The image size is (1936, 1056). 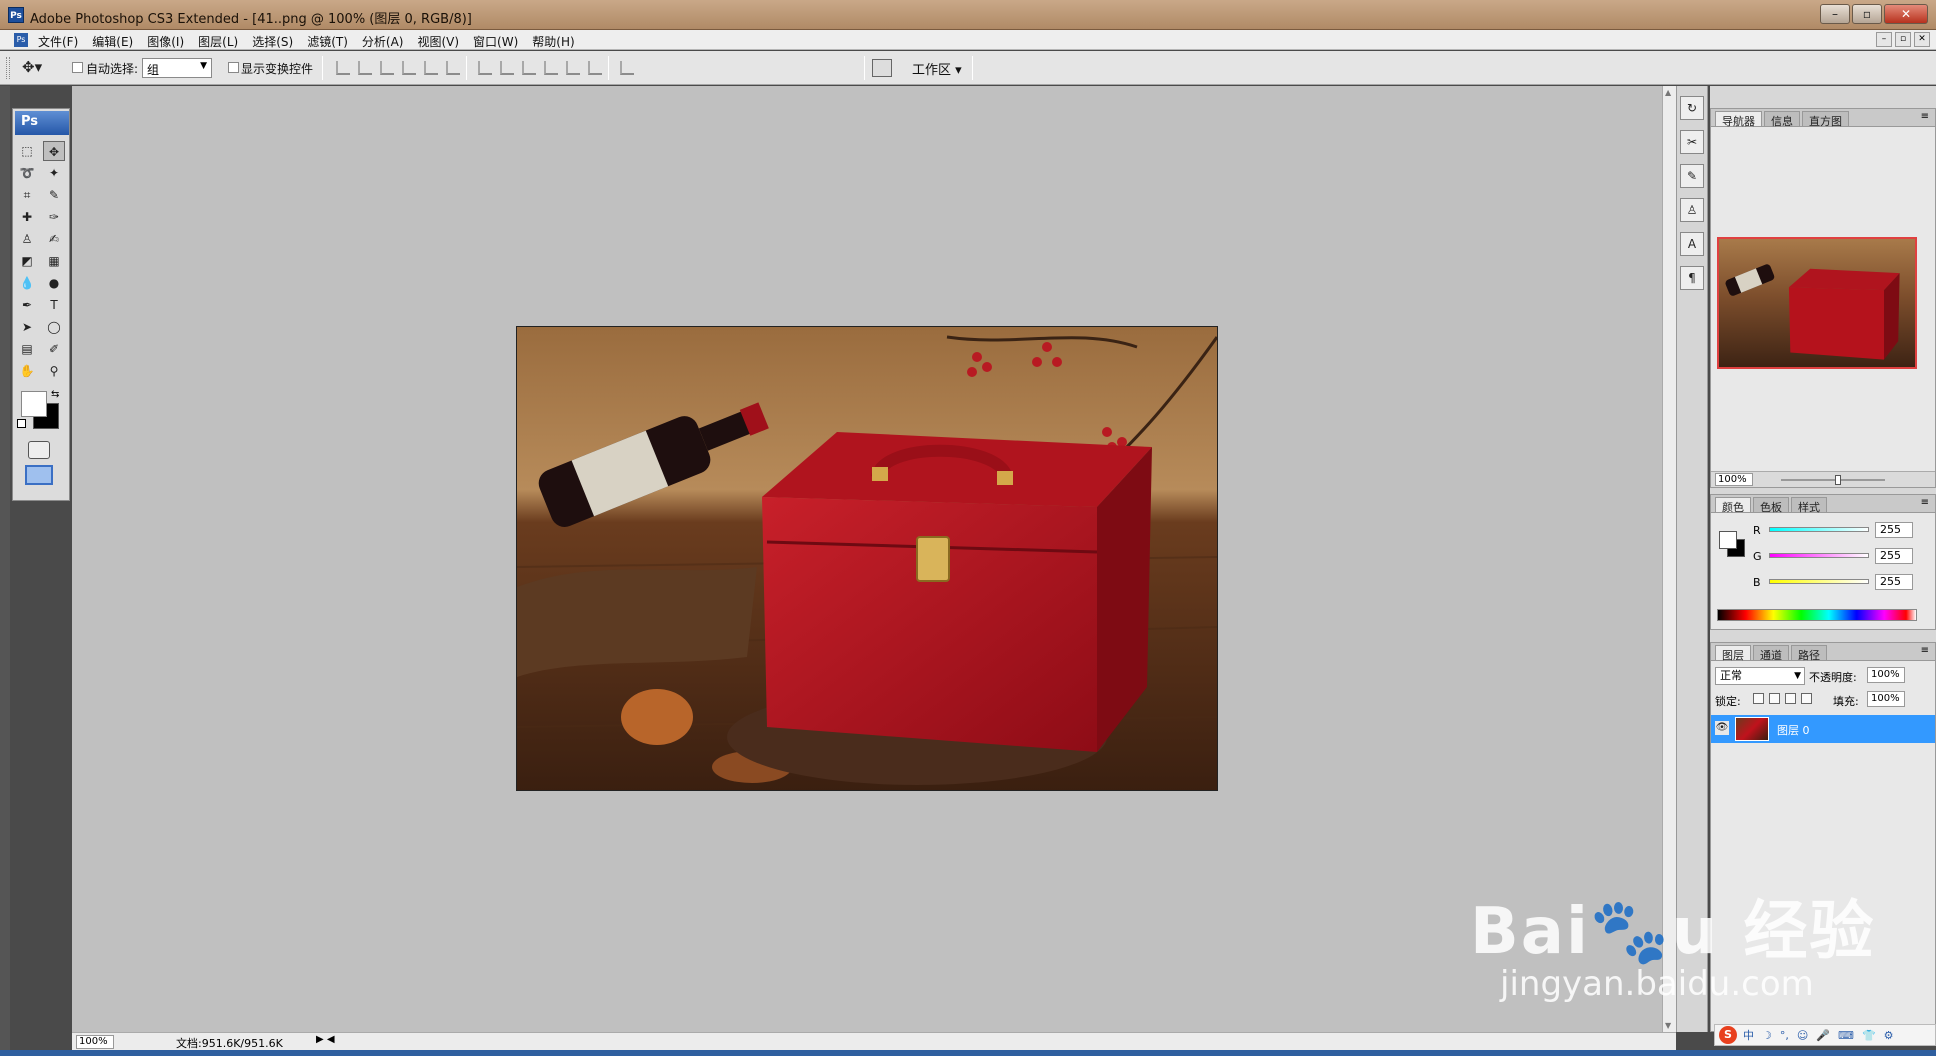 What do you see at coordinates (1922, 39) in the screenshot?
I see `doc-close-button: ✕` at bounding box center [1922, 39].